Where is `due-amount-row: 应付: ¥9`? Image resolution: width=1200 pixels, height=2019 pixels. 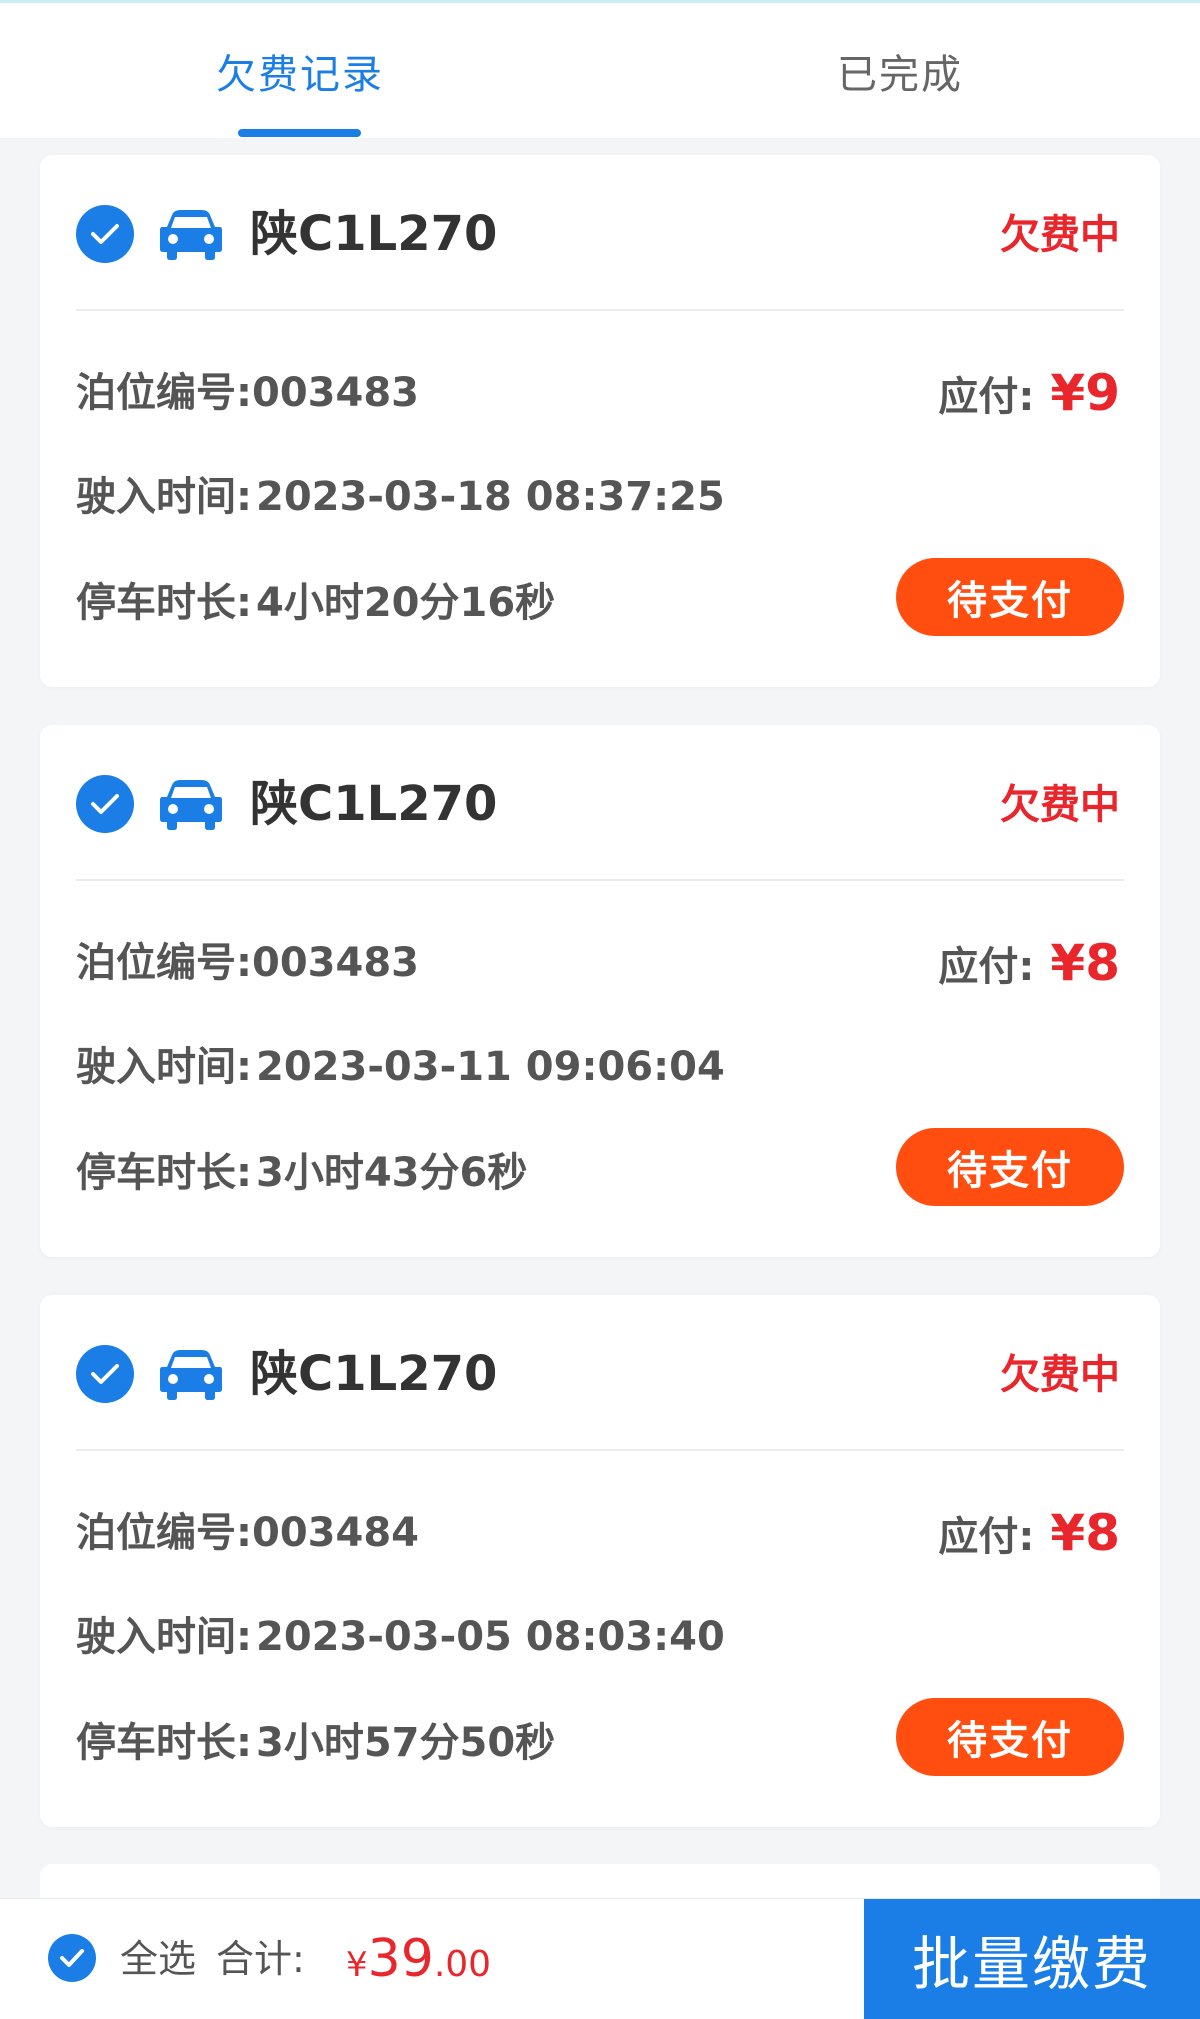 due-amount-row: 应付: ¥9 is located at coordinates (1029, 393).